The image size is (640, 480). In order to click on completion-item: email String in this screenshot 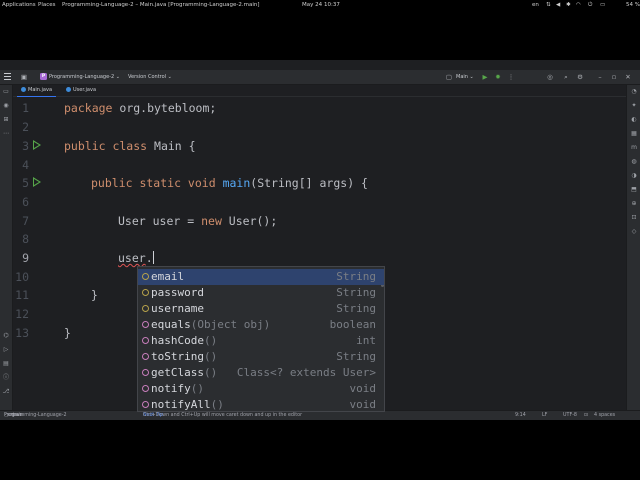, I will do `click(261, 277)`.